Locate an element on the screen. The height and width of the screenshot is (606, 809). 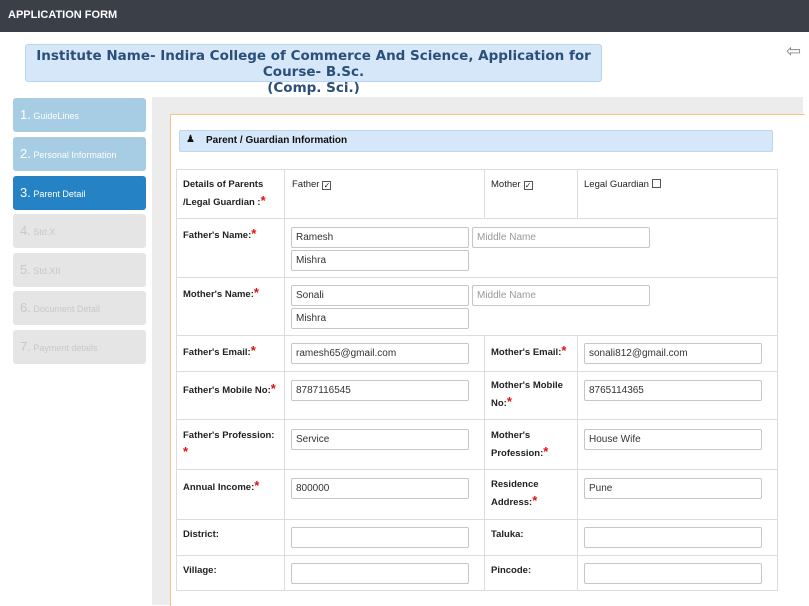
step-label: GuideLines is located at coordinates (56, 116).